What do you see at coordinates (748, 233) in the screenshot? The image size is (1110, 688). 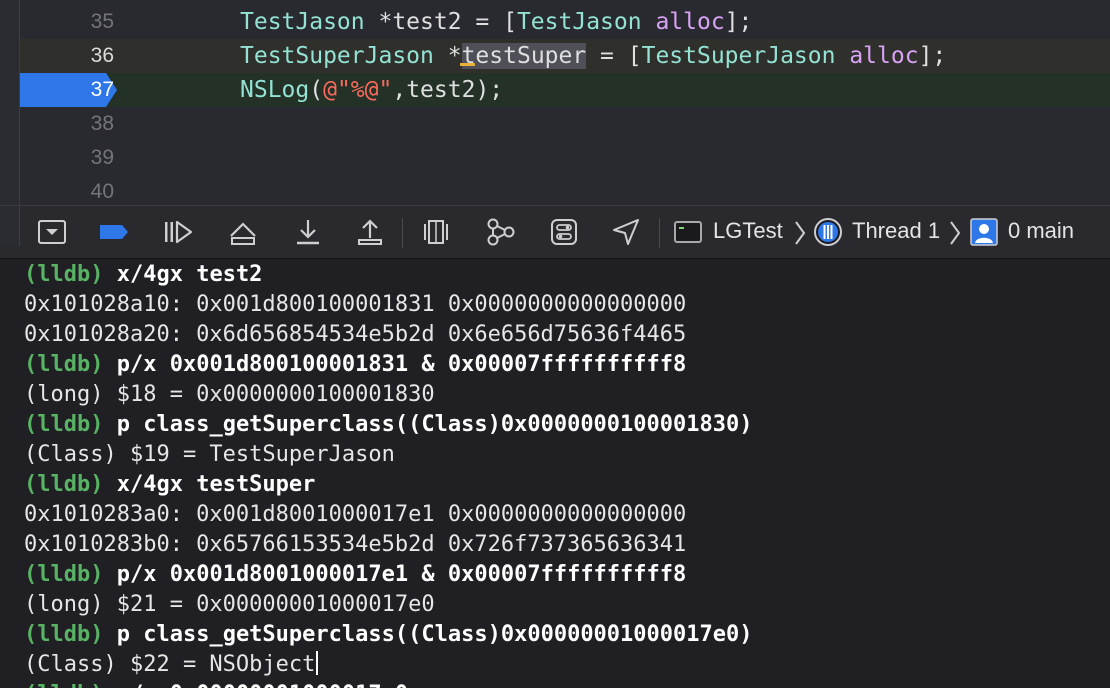 I see `process-name-label: LGTest` at bounding box center [748, 233].